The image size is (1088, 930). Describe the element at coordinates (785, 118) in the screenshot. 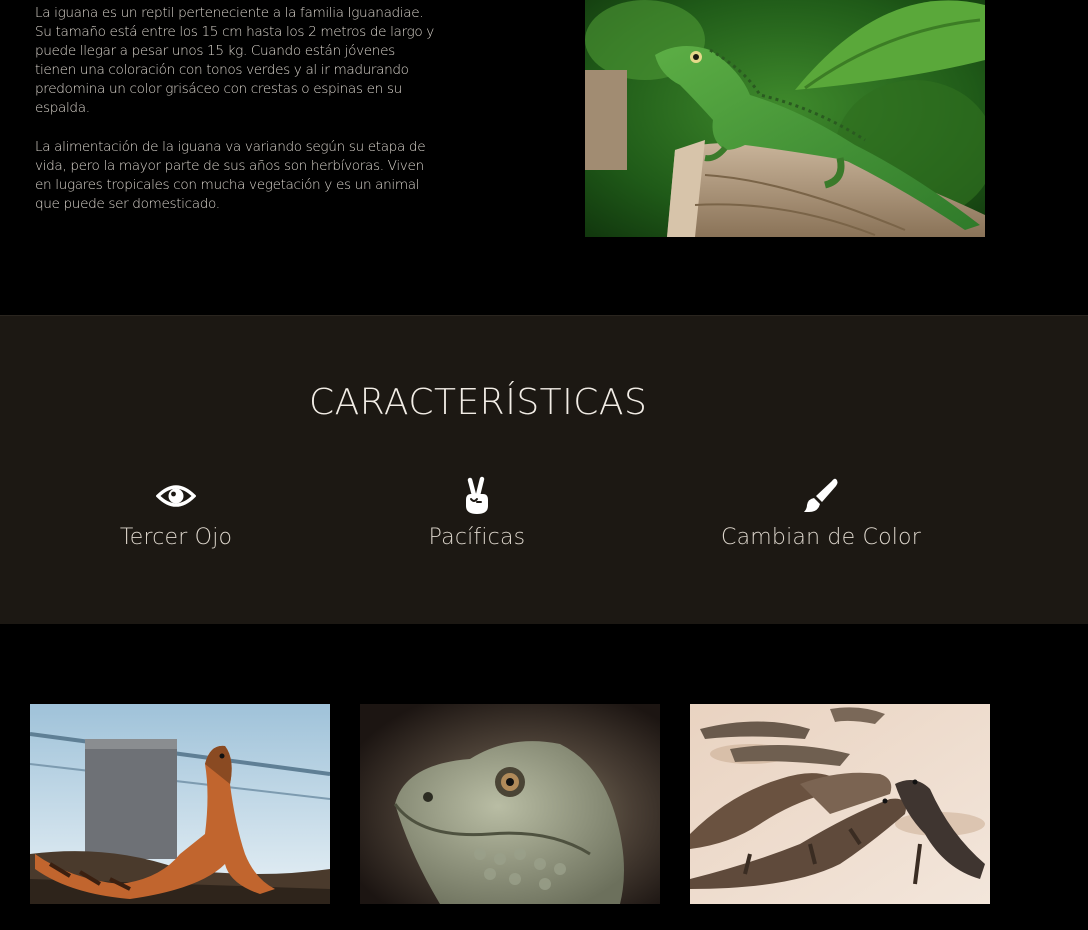

I see `green-iguana-image` at that location.